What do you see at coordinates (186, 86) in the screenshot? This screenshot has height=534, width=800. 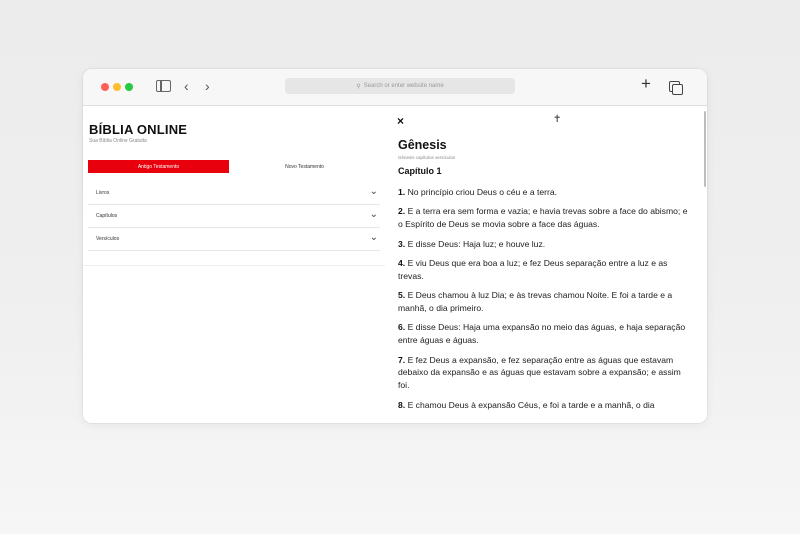 I see `back-icon: ‹` at bounding box center [186, 86].